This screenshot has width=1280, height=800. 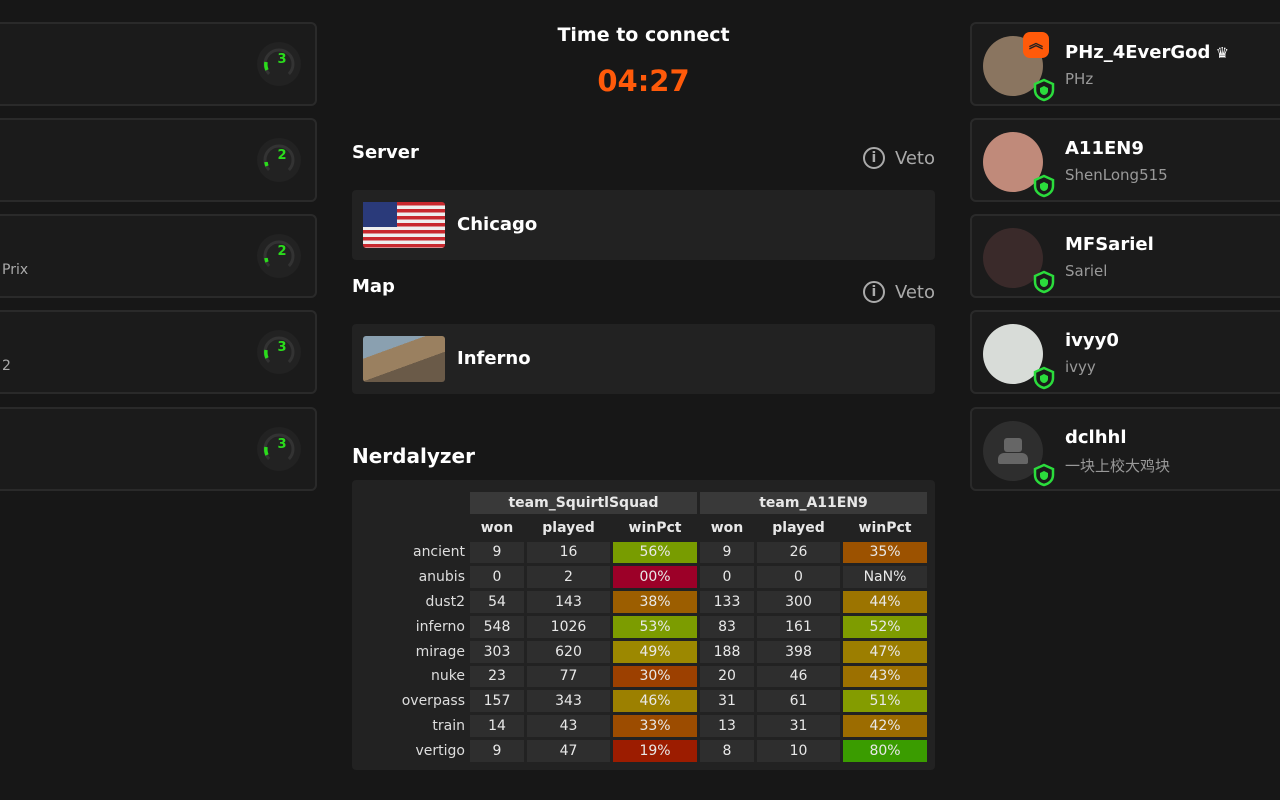 I want to click on table-row: dust2 54 143 38% 133 300 44%, so click(x=648, y=602).